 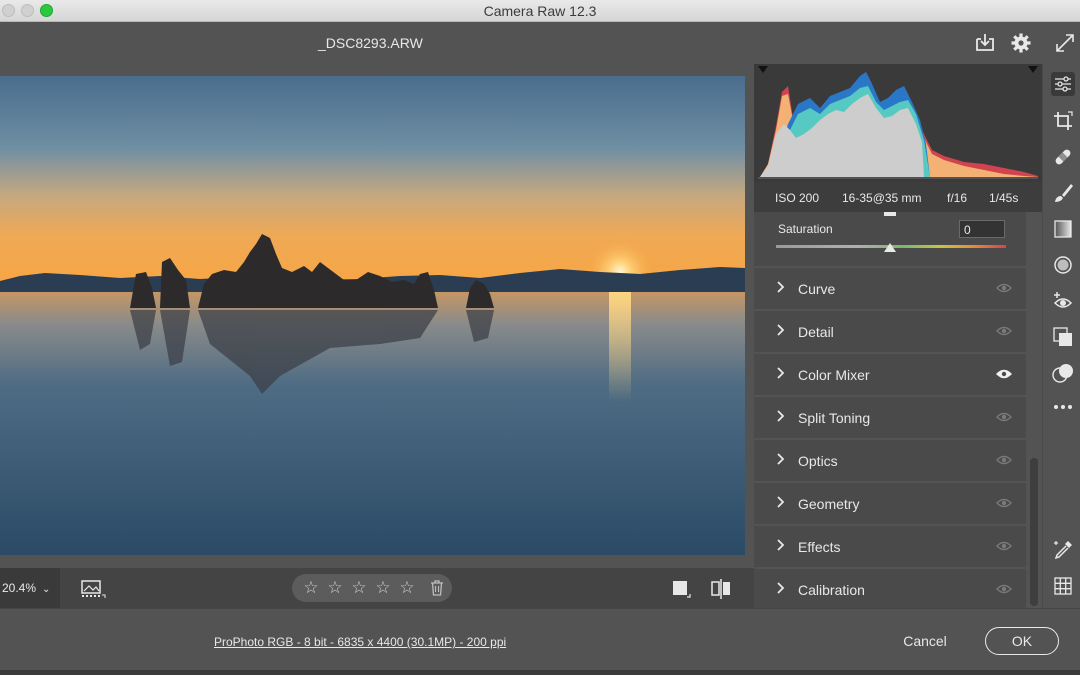 I want to click on healing-icon, so click(x=1063, y=157).